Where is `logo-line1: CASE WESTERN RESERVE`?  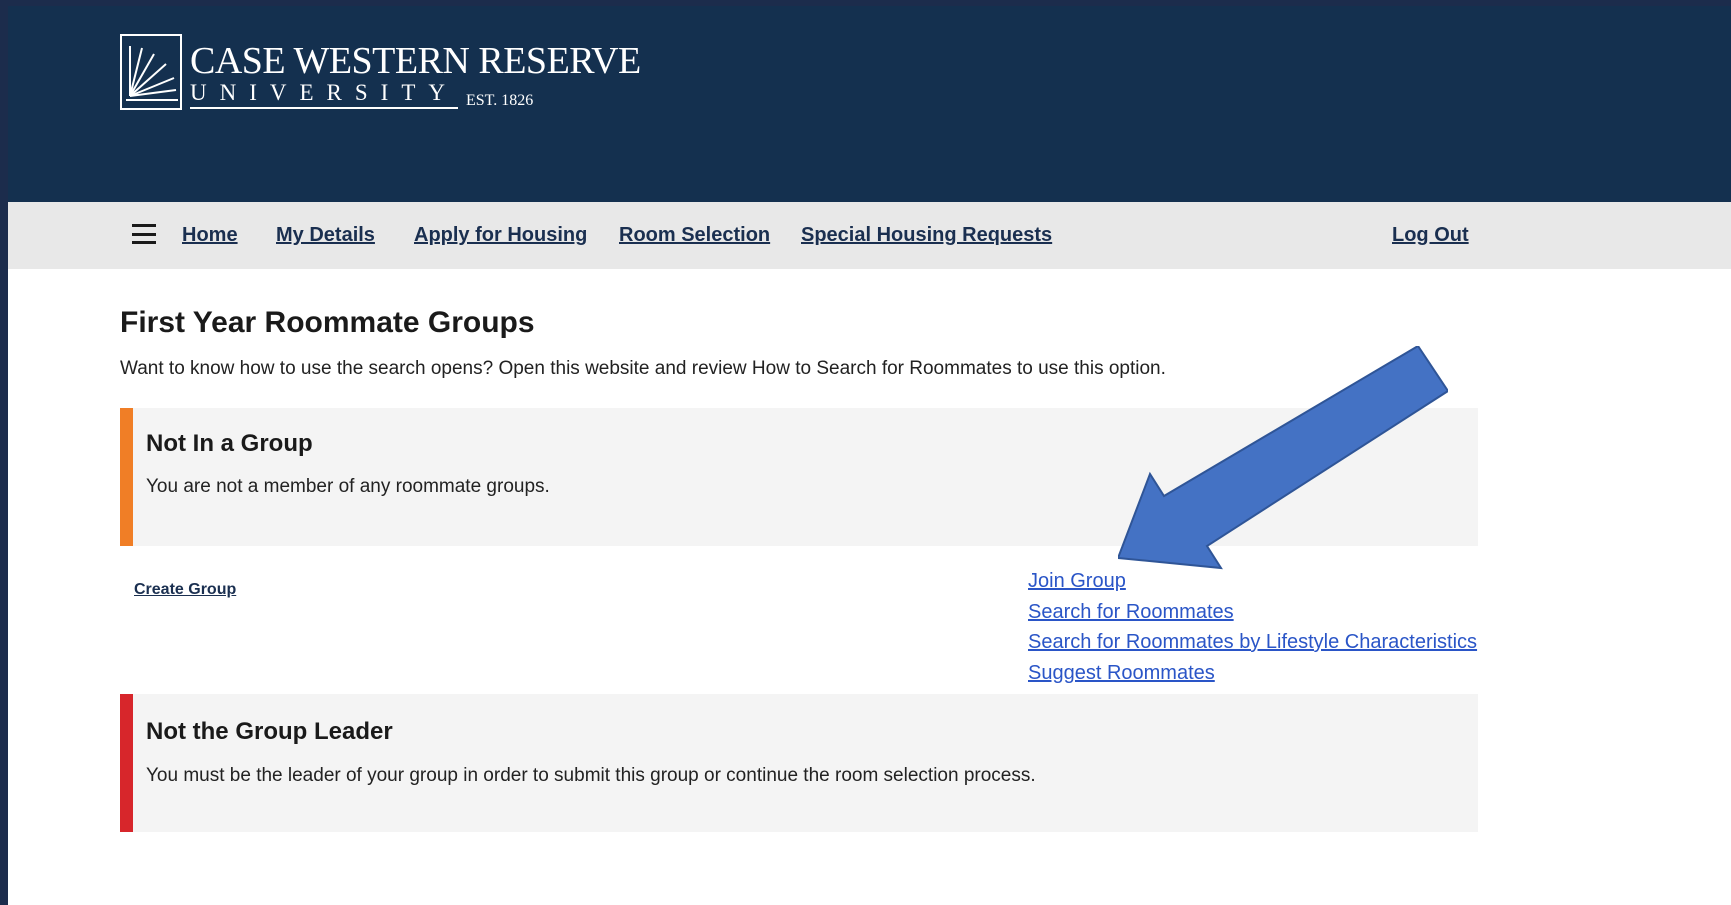 logo-line1: CASE WESTERN RESERVE is located at coordinates (415, 61).